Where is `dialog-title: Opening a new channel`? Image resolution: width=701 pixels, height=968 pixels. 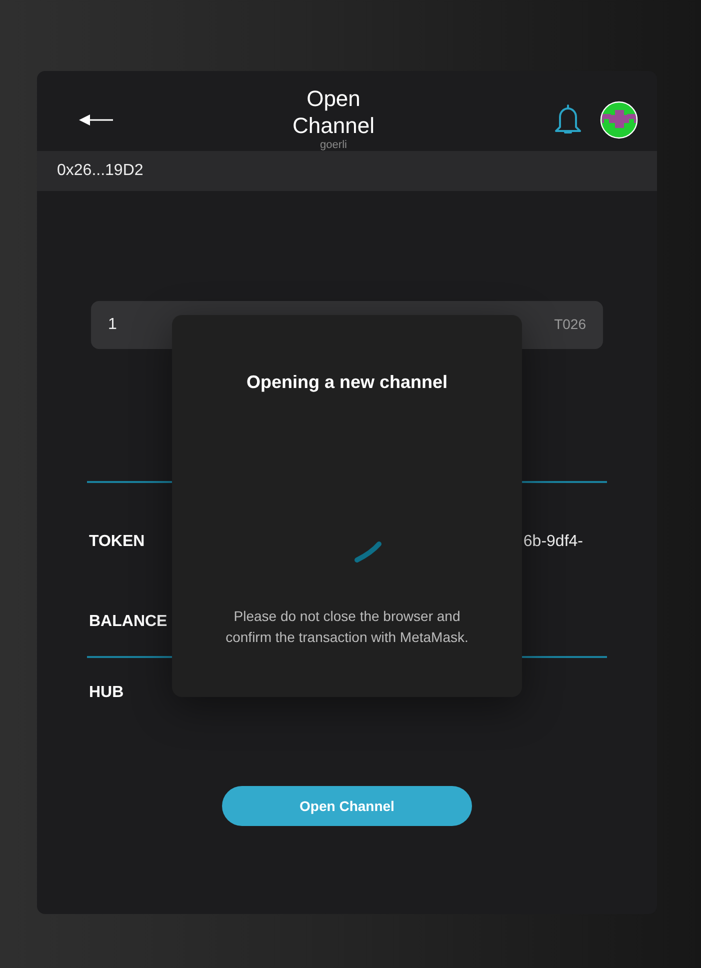 dialog-title: Opening a new channel is located at coordinates (347, 382).